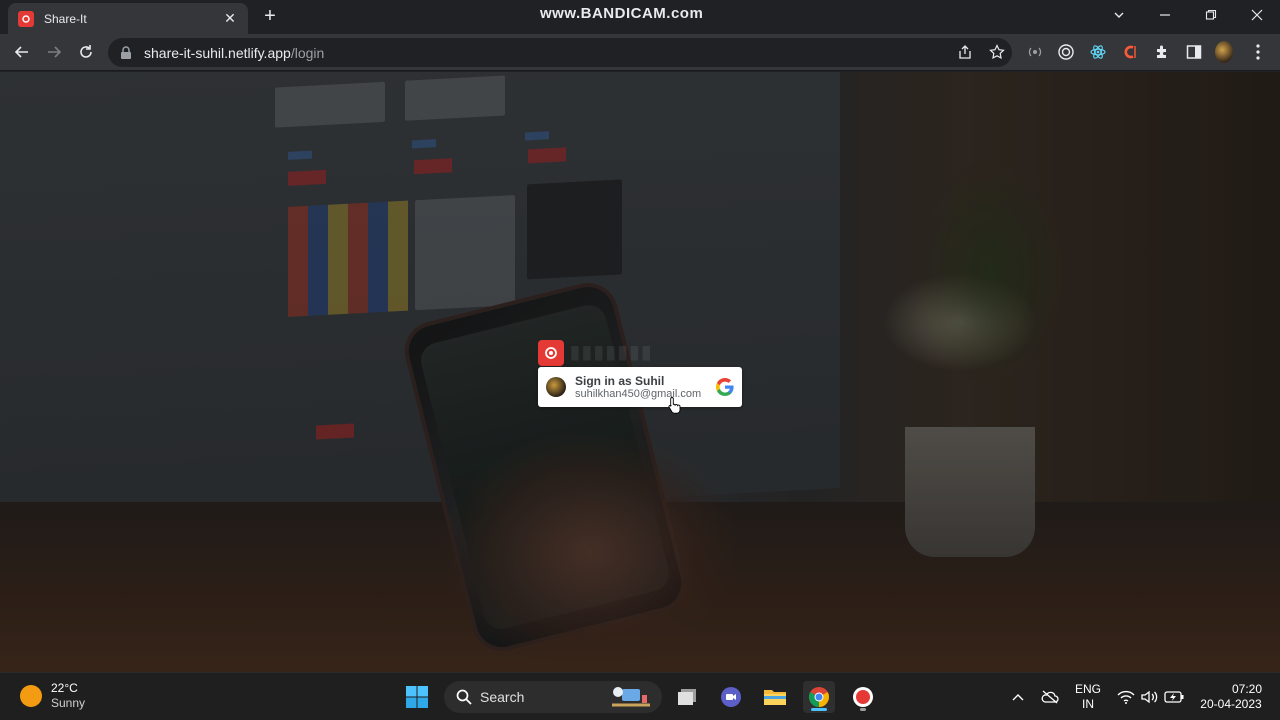  I want to click on browser-tab: Share-It ✕, so click(128, 18).